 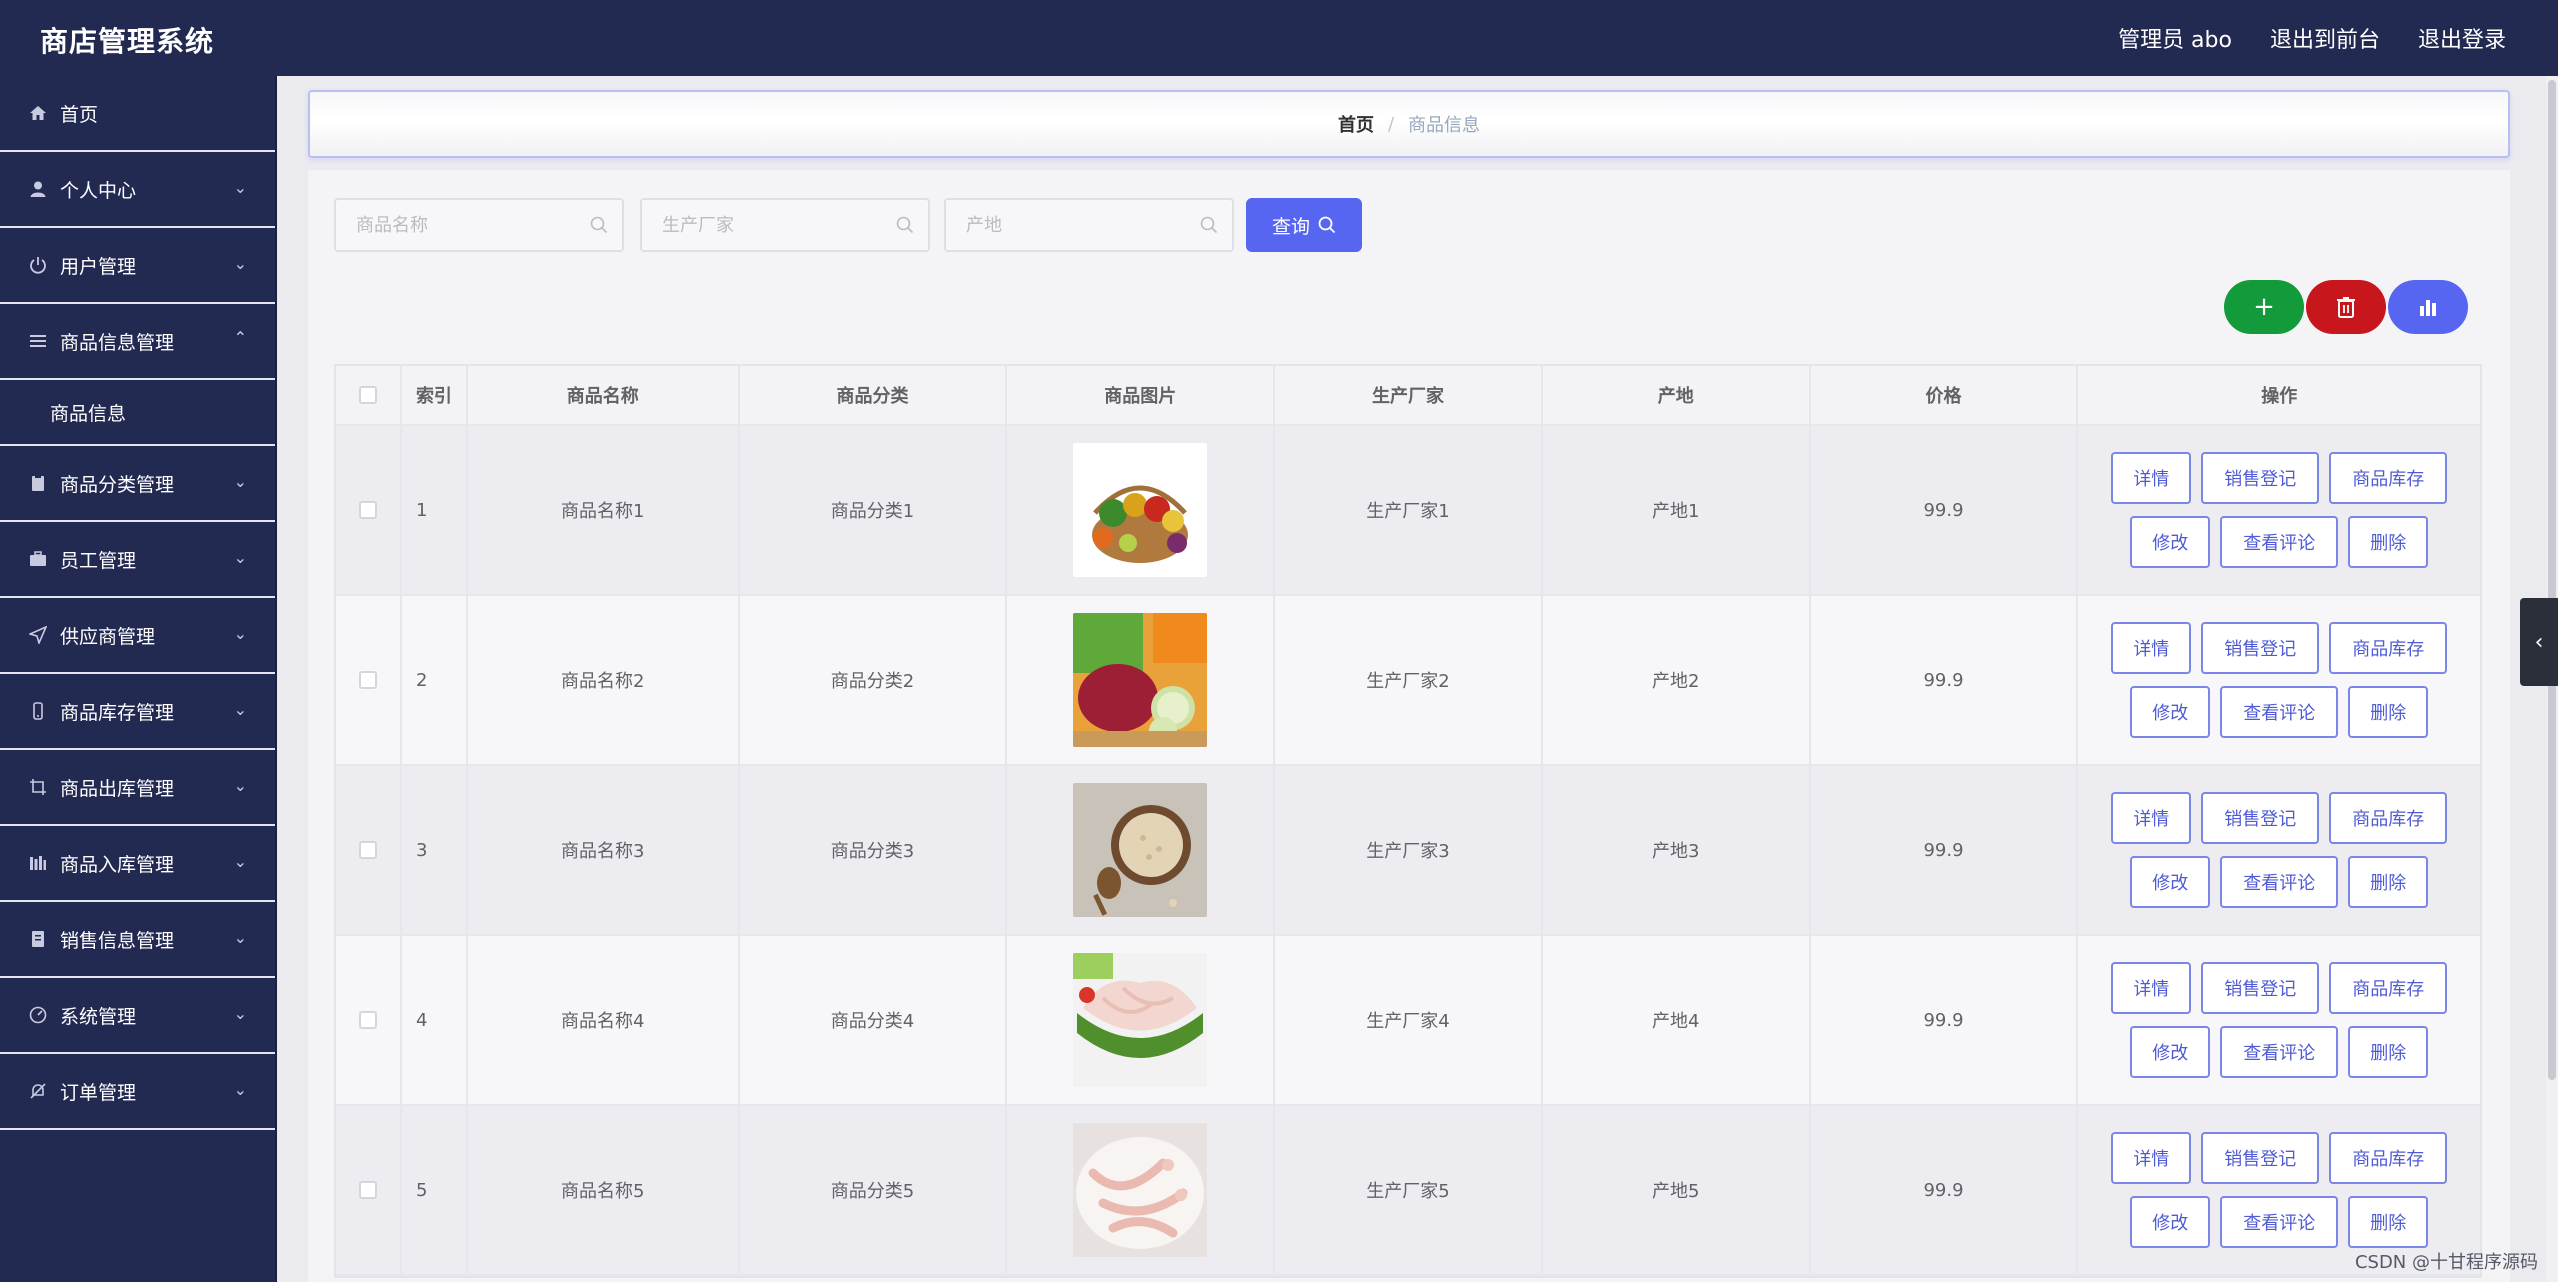 I want to click on sidebar-subitem-product-info: 商品信息, so click(x=137, y=413).